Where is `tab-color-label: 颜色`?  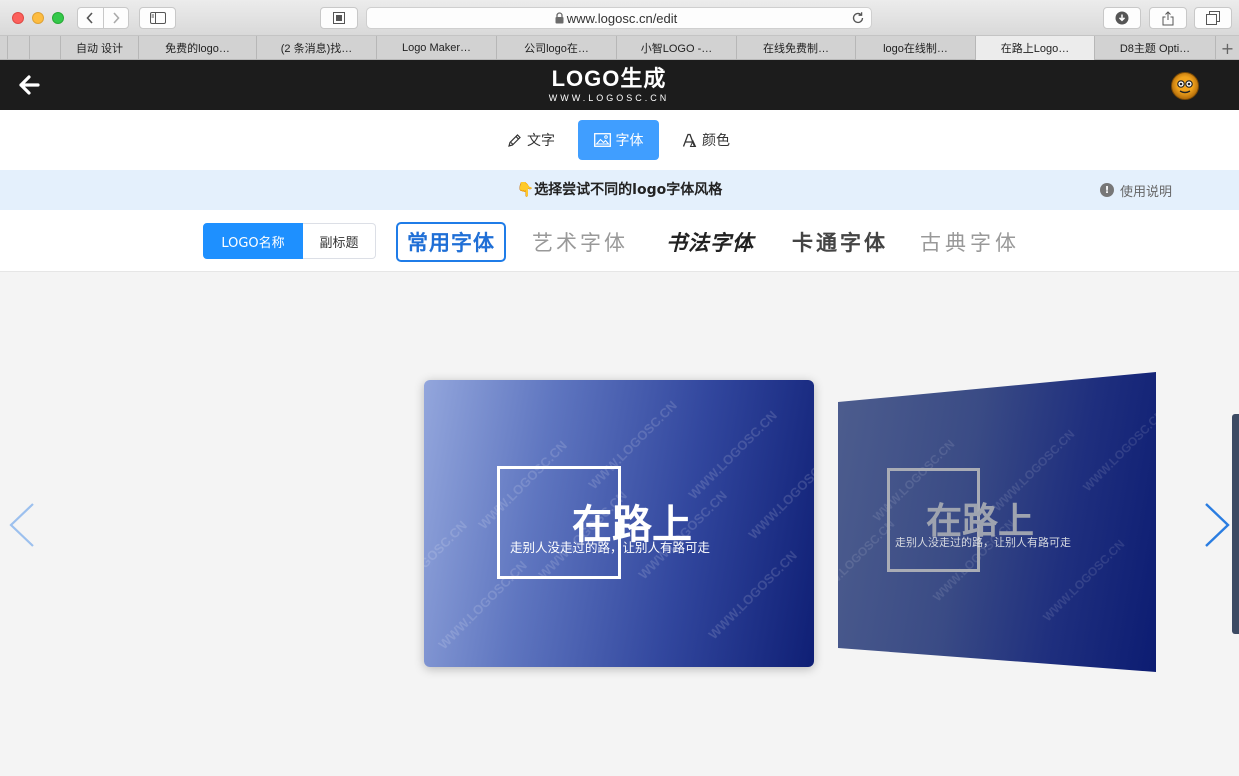 tab-color-label: 颜色 is located at coordinates (716, 141).